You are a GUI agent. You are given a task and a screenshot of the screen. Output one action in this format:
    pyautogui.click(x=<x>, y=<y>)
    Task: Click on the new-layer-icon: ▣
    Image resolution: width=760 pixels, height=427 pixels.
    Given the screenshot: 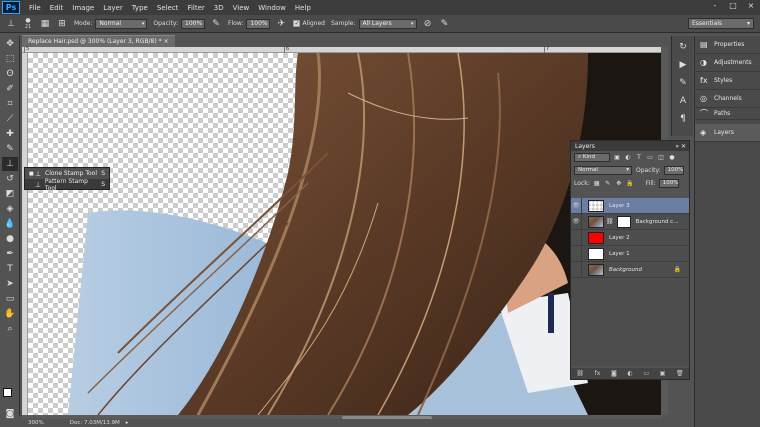 What is the action you would take?
    pyautogui.click(x=663, y=373)
    